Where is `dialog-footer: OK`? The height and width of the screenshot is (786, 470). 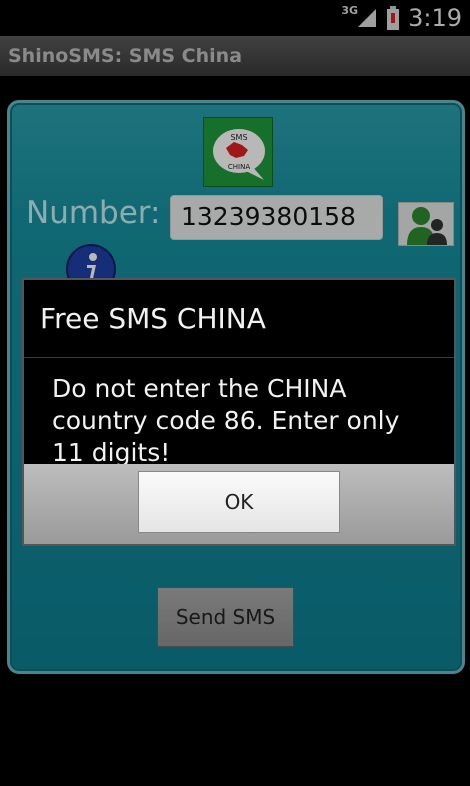 dialog-footer: OK is located at coordinates (239, 504).